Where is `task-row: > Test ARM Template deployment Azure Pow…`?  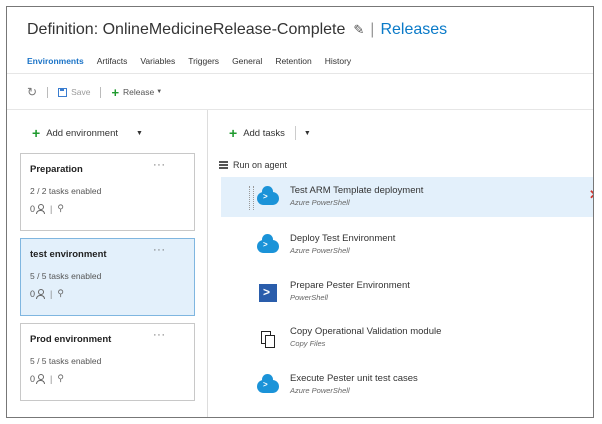 task-row: > Test ARM Template deployment Azure Pow… is located at coordinates (407, 197).